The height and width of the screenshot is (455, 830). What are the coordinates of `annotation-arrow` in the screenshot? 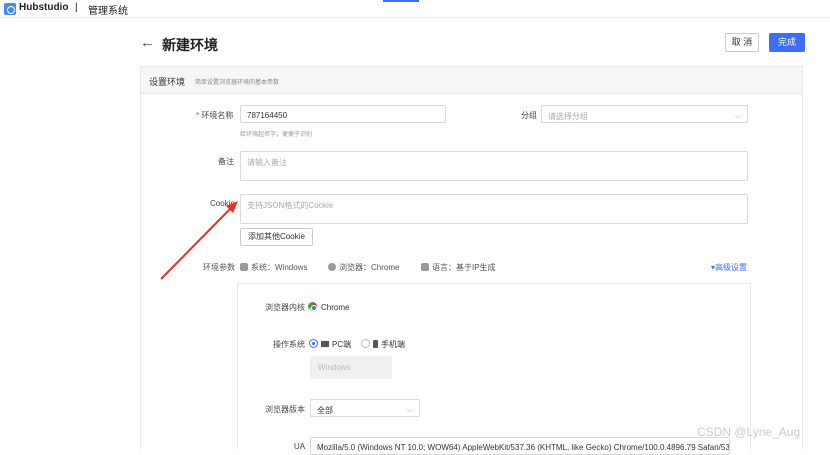 It's located at (199, 240).